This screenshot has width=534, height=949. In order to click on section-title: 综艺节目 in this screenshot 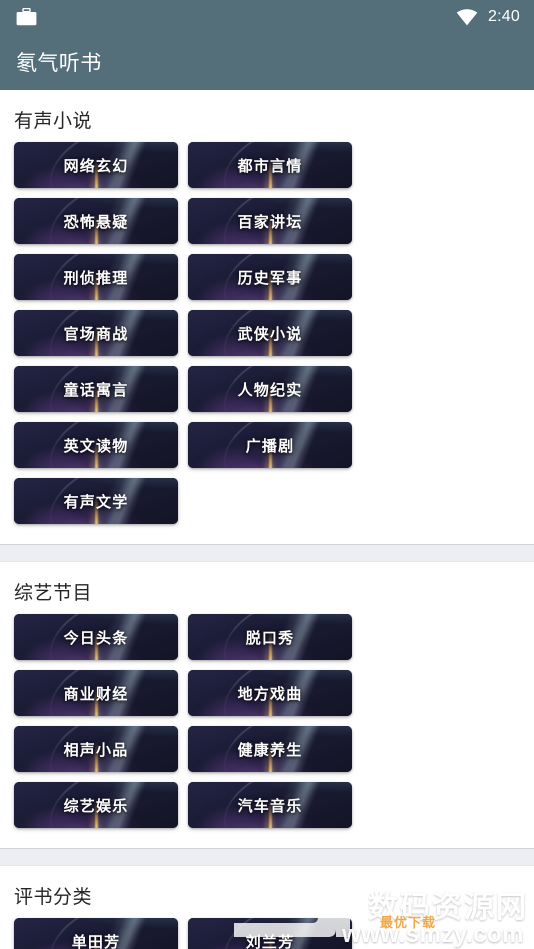, I will do `click(53, 593)`.